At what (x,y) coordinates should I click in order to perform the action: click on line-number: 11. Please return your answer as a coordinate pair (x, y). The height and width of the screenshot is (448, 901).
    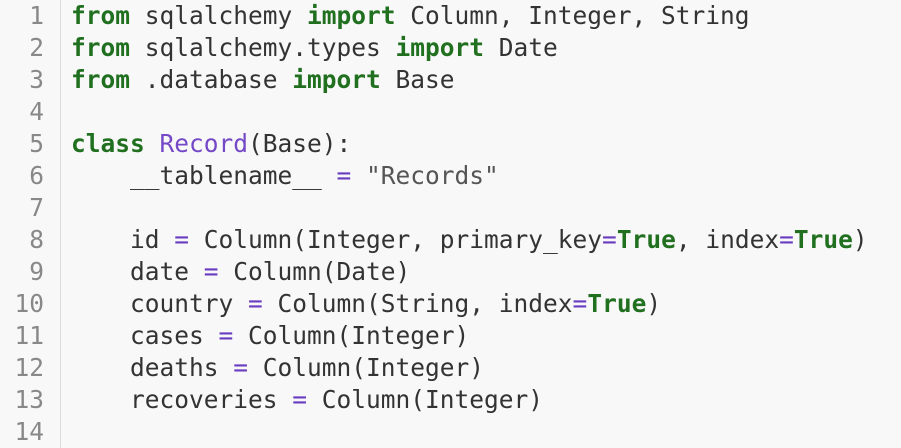
    Looking at the image, I should click on (29, 335).